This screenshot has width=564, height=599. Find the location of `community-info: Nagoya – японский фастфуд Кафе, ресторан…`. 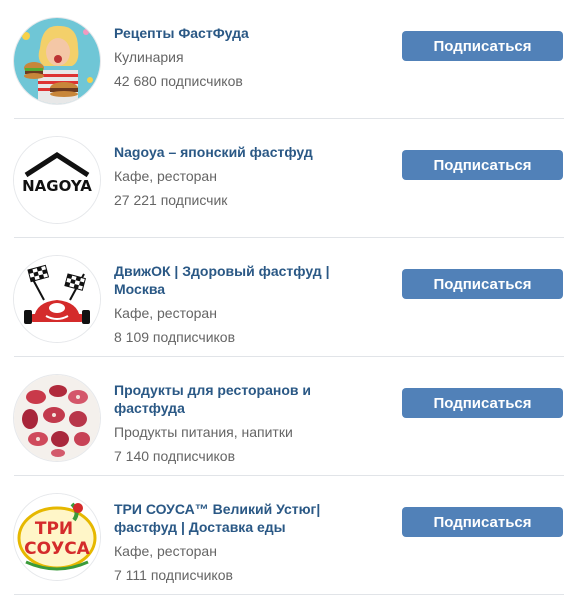

community-info: Nagoya – японский фастфуд Кафе, ресторан… is located at coordinates (248, 176).